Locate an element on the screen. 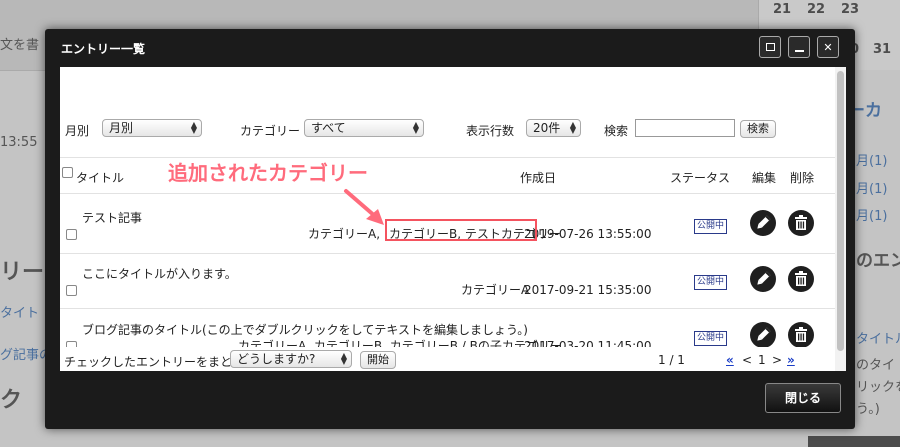 This screenshot has height=447, width=900. entry-title: ブログ記事のタイトル(この上でダブルクリックをしてテキストを編集しましょう。) is located at coordinates (305, 329).